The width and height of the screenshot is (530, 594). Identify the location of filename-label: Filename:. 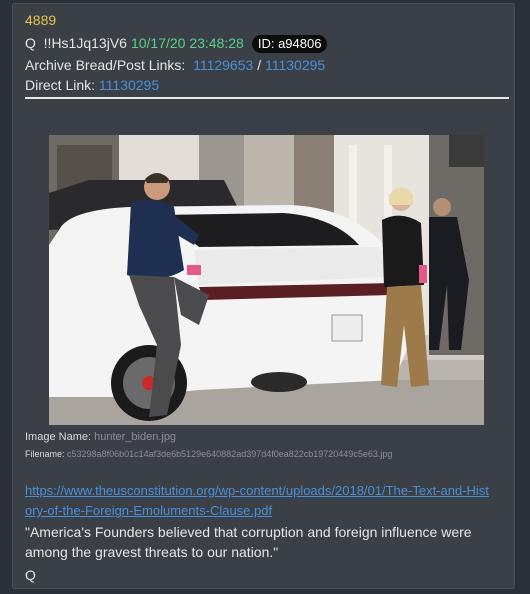
(45, 454).